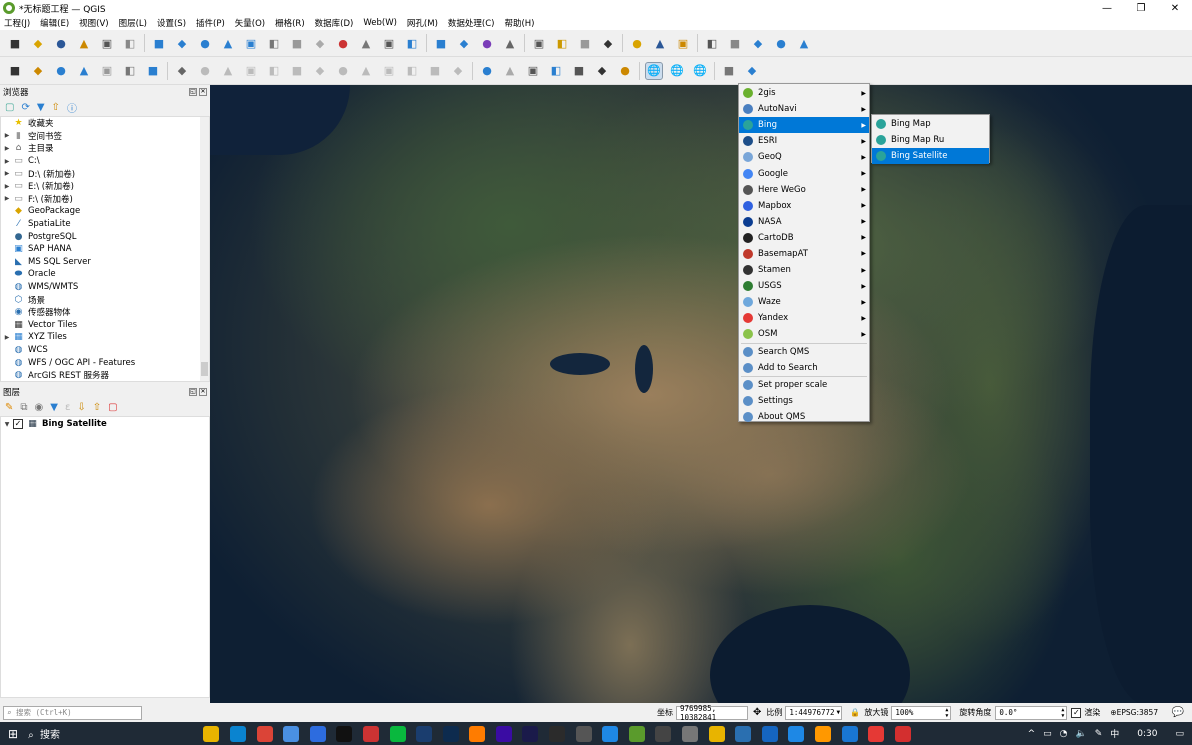 The image size is (1192, 745). Describe the element at coordinates (105, 362) in the screenshot. I see `browser-item: ◍ WFS / OGC API - Features` at that location.